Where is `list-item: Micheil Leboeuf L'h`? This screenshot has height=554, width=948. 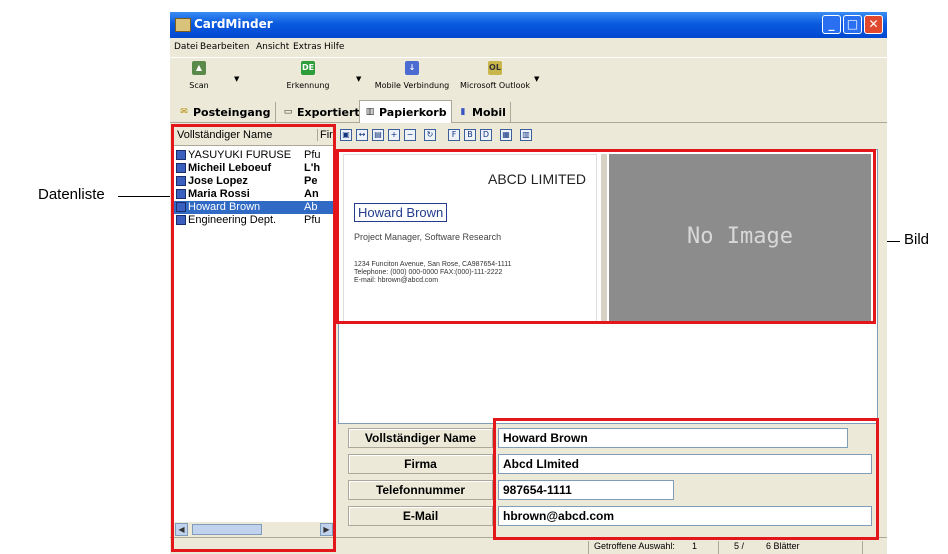 list-item: Micheil Leboeuf L'h is located at coordinates (254, 168).